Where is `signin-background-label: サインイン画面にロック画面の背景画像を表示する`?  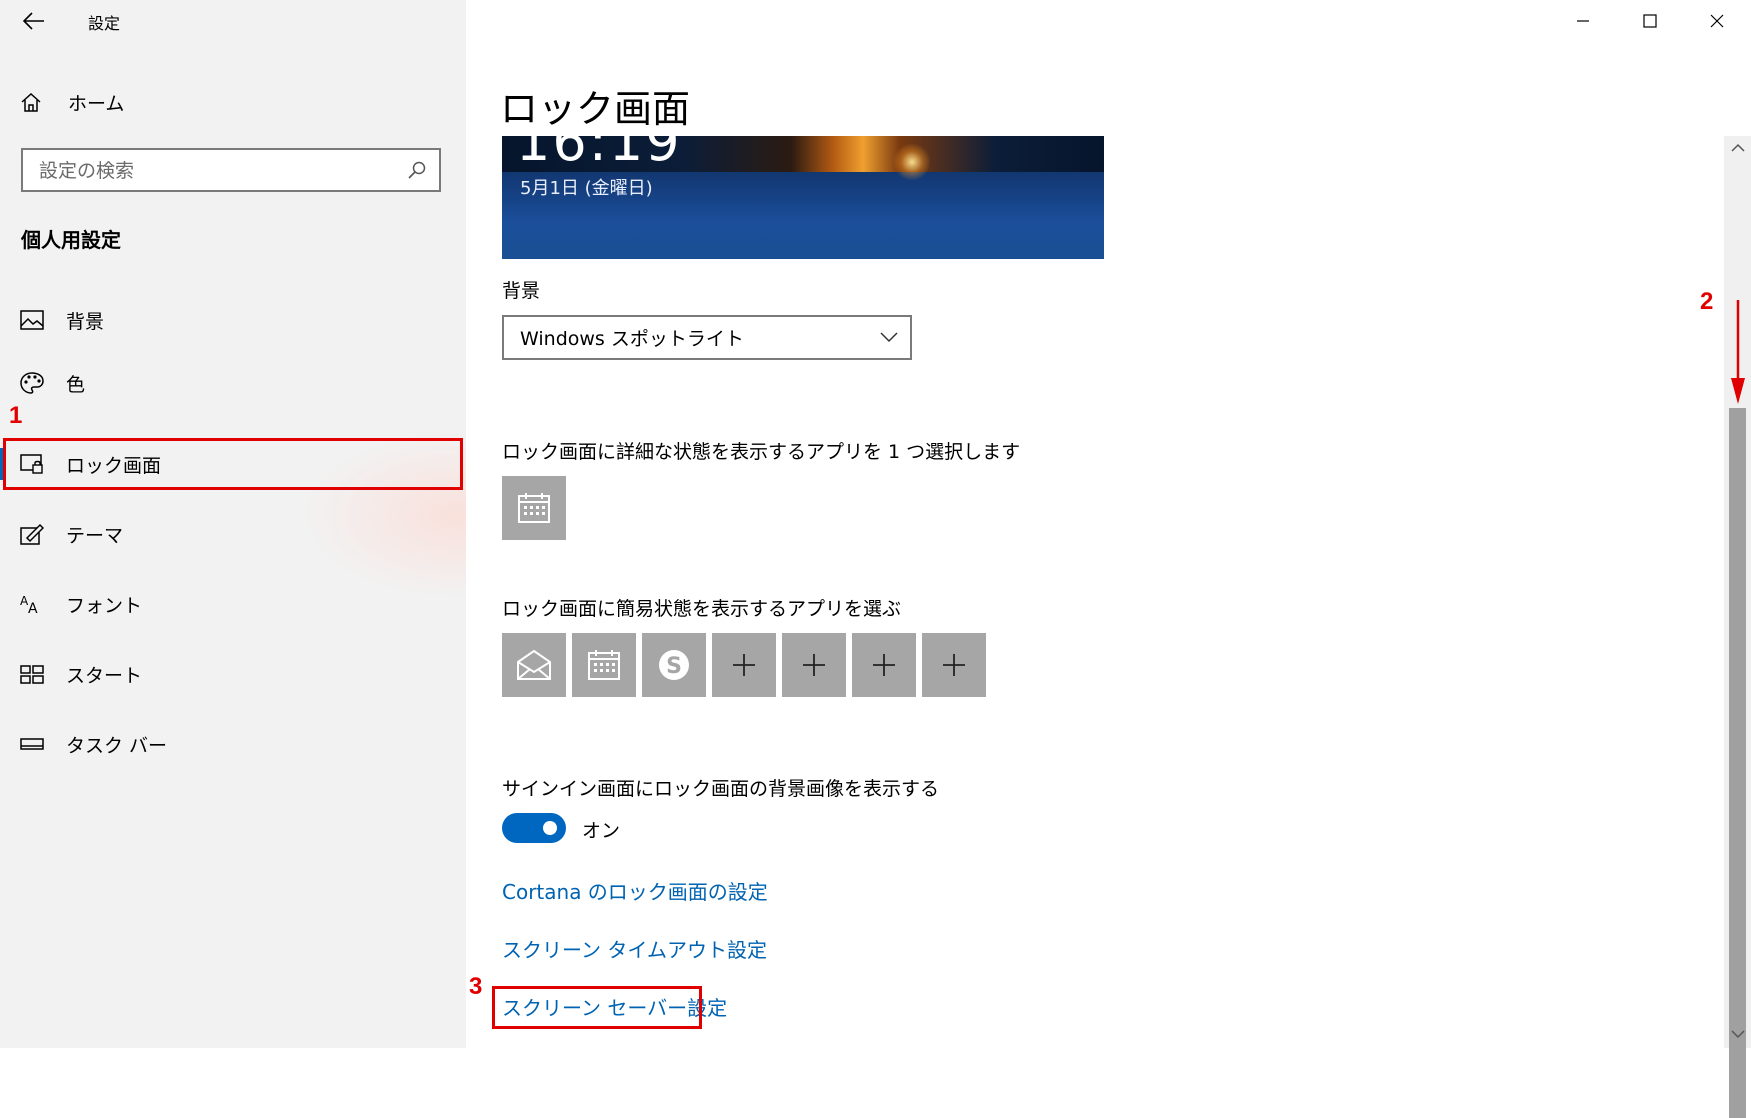 signin-background-label: サインイン画面にロック画面の背景画像を表示する is located at coordinates (721, 789).